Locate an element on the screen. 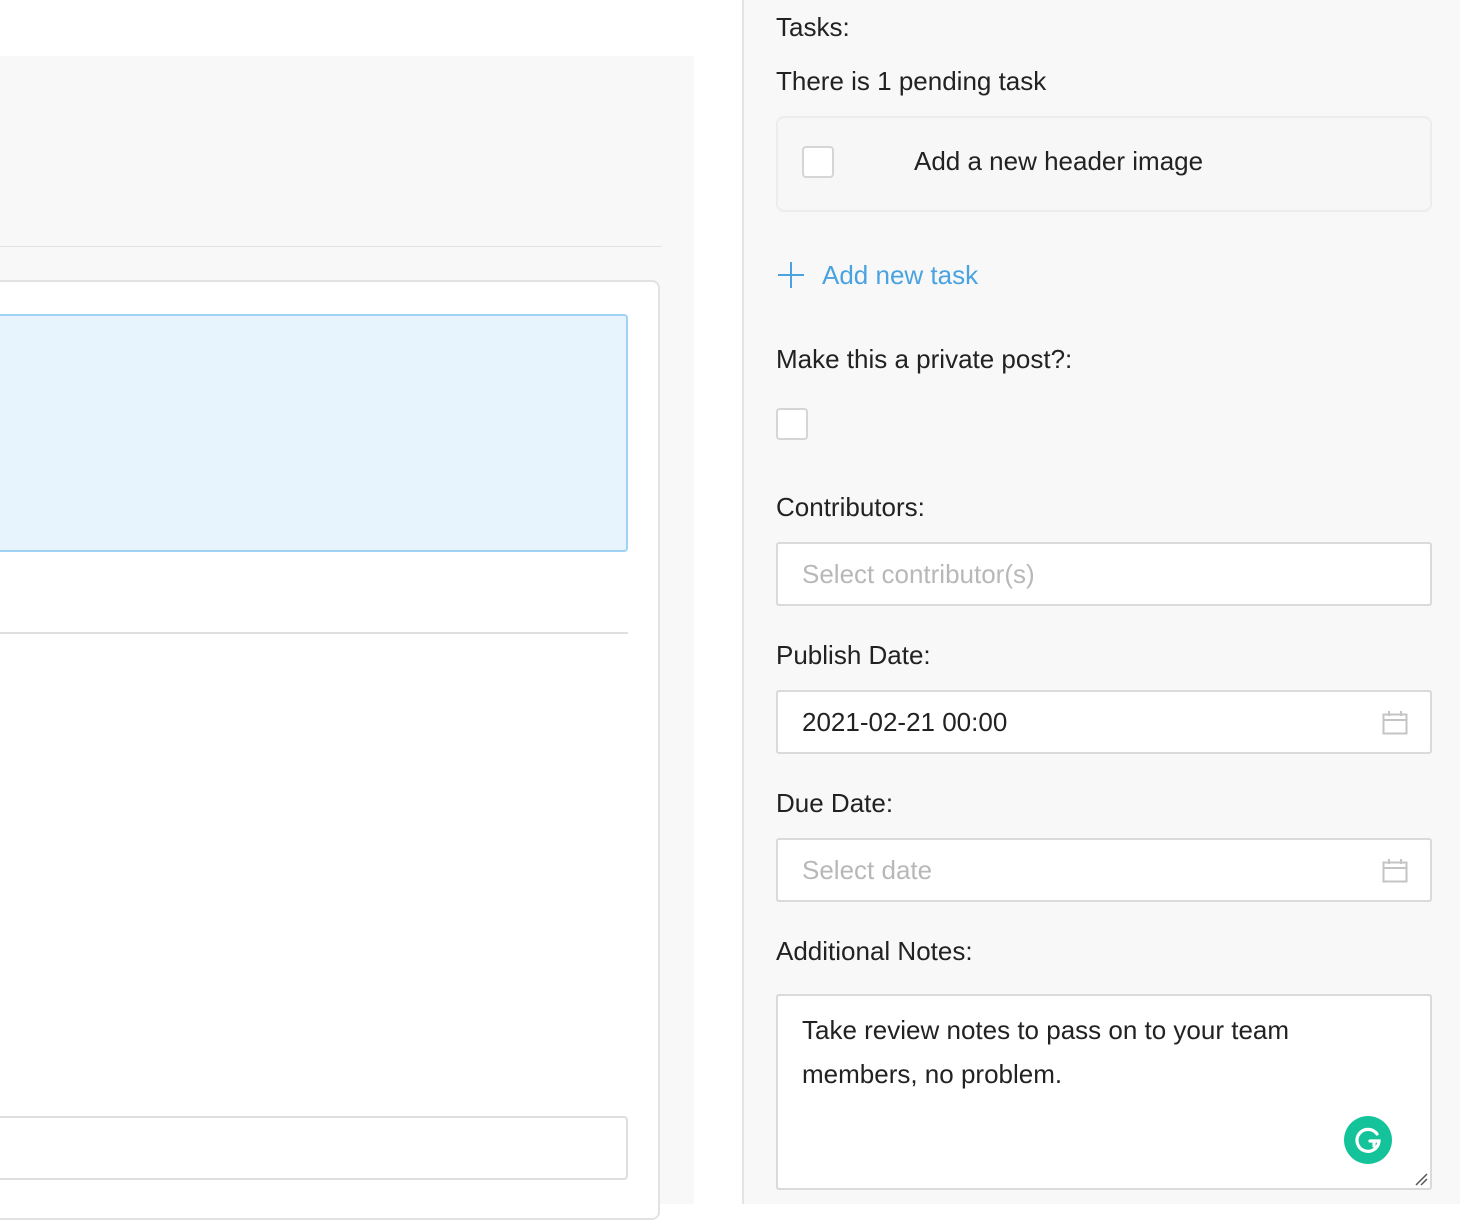 This screenshot has height=1220, width=1460. editor-rule is located at coordinates (314, 633).